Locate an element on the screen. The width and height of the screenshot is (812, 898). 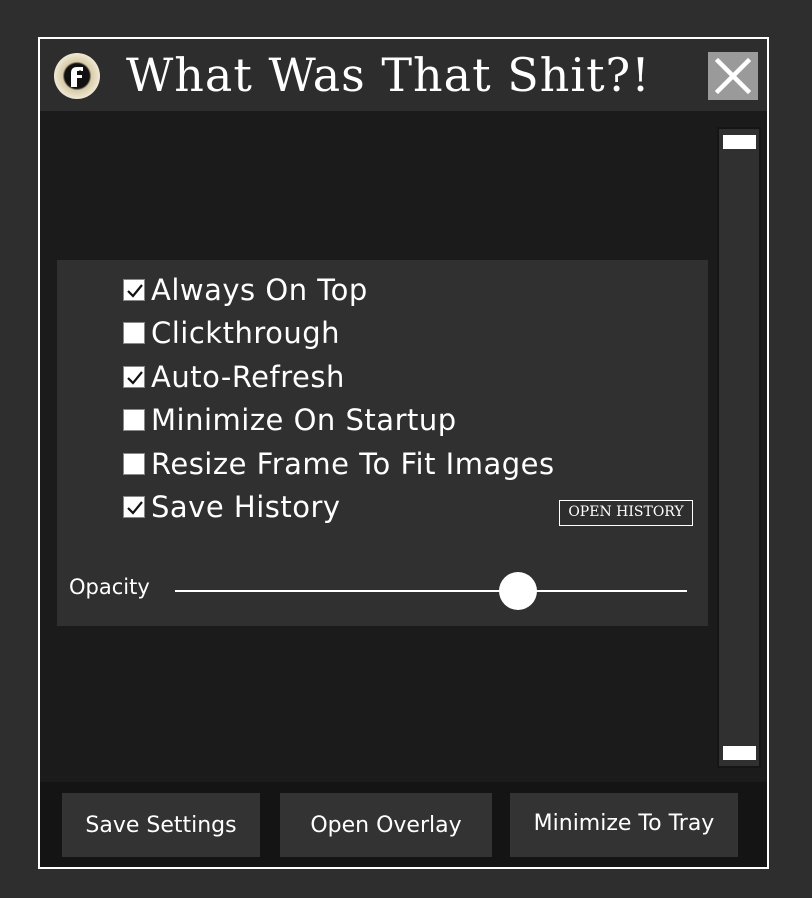
auto-refresh-checkbox is located at coordinates (134, 377).